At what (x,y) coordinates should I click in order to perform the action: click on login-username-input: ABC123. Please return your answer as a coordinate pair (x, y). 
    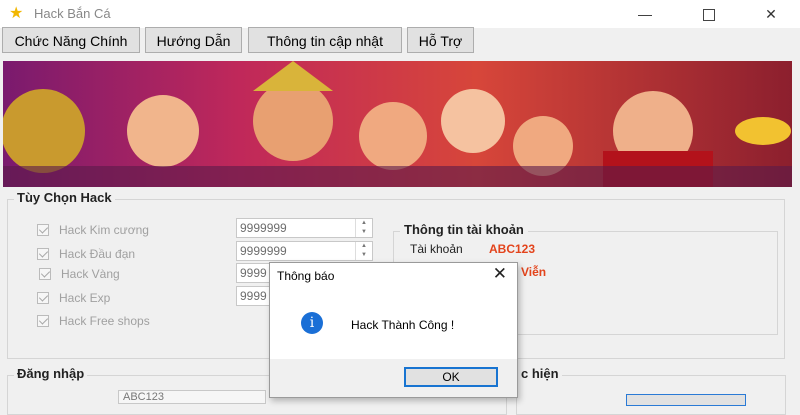
    Looking at the image, I should click on (192, 397).